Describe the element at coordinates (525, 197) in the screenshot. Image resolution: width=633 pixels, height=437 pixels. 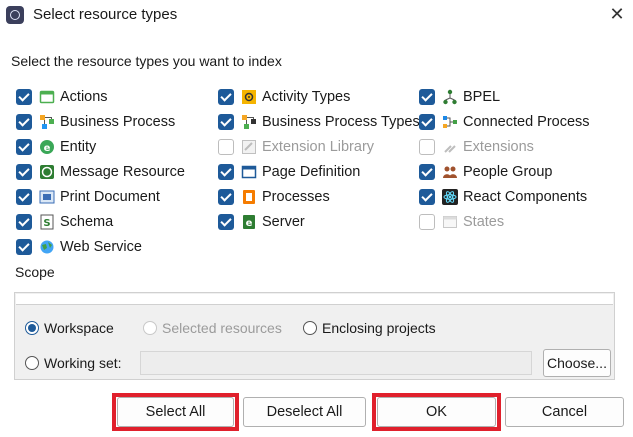
I see `react-components-label: React Components` at that location.